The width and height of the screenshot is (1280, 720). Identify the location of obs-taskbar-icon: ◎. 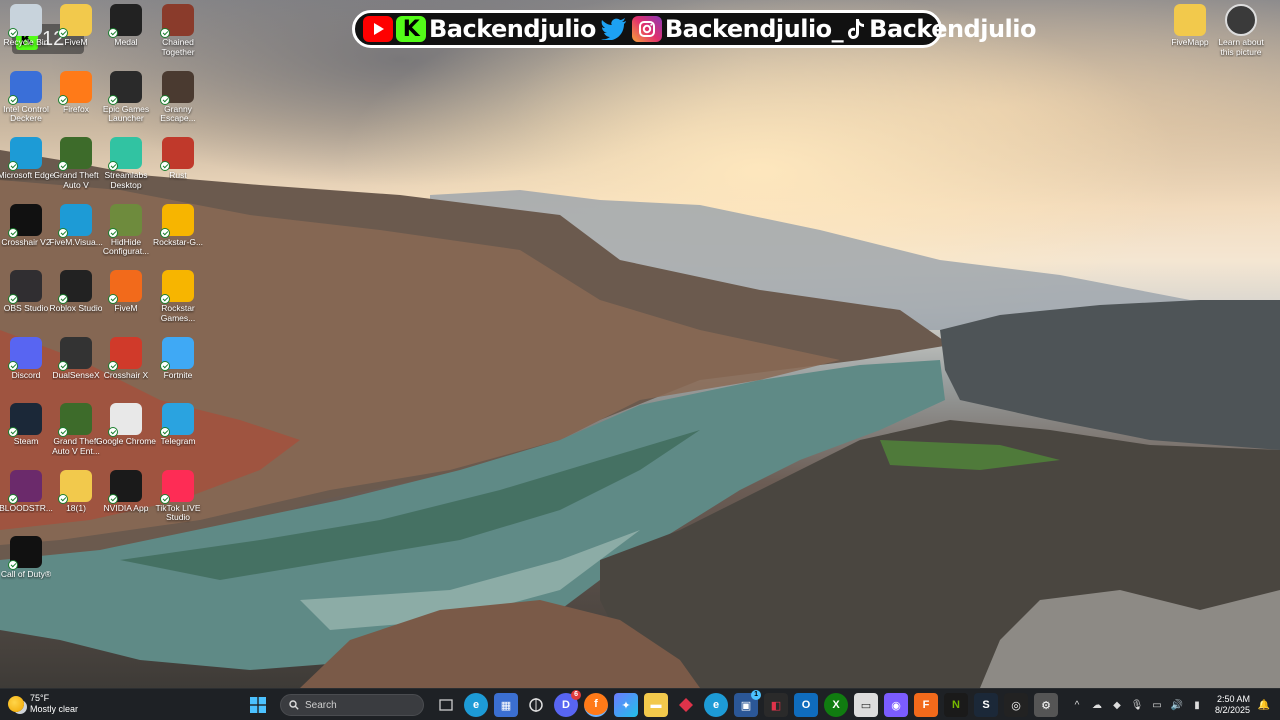
(1016, 705).